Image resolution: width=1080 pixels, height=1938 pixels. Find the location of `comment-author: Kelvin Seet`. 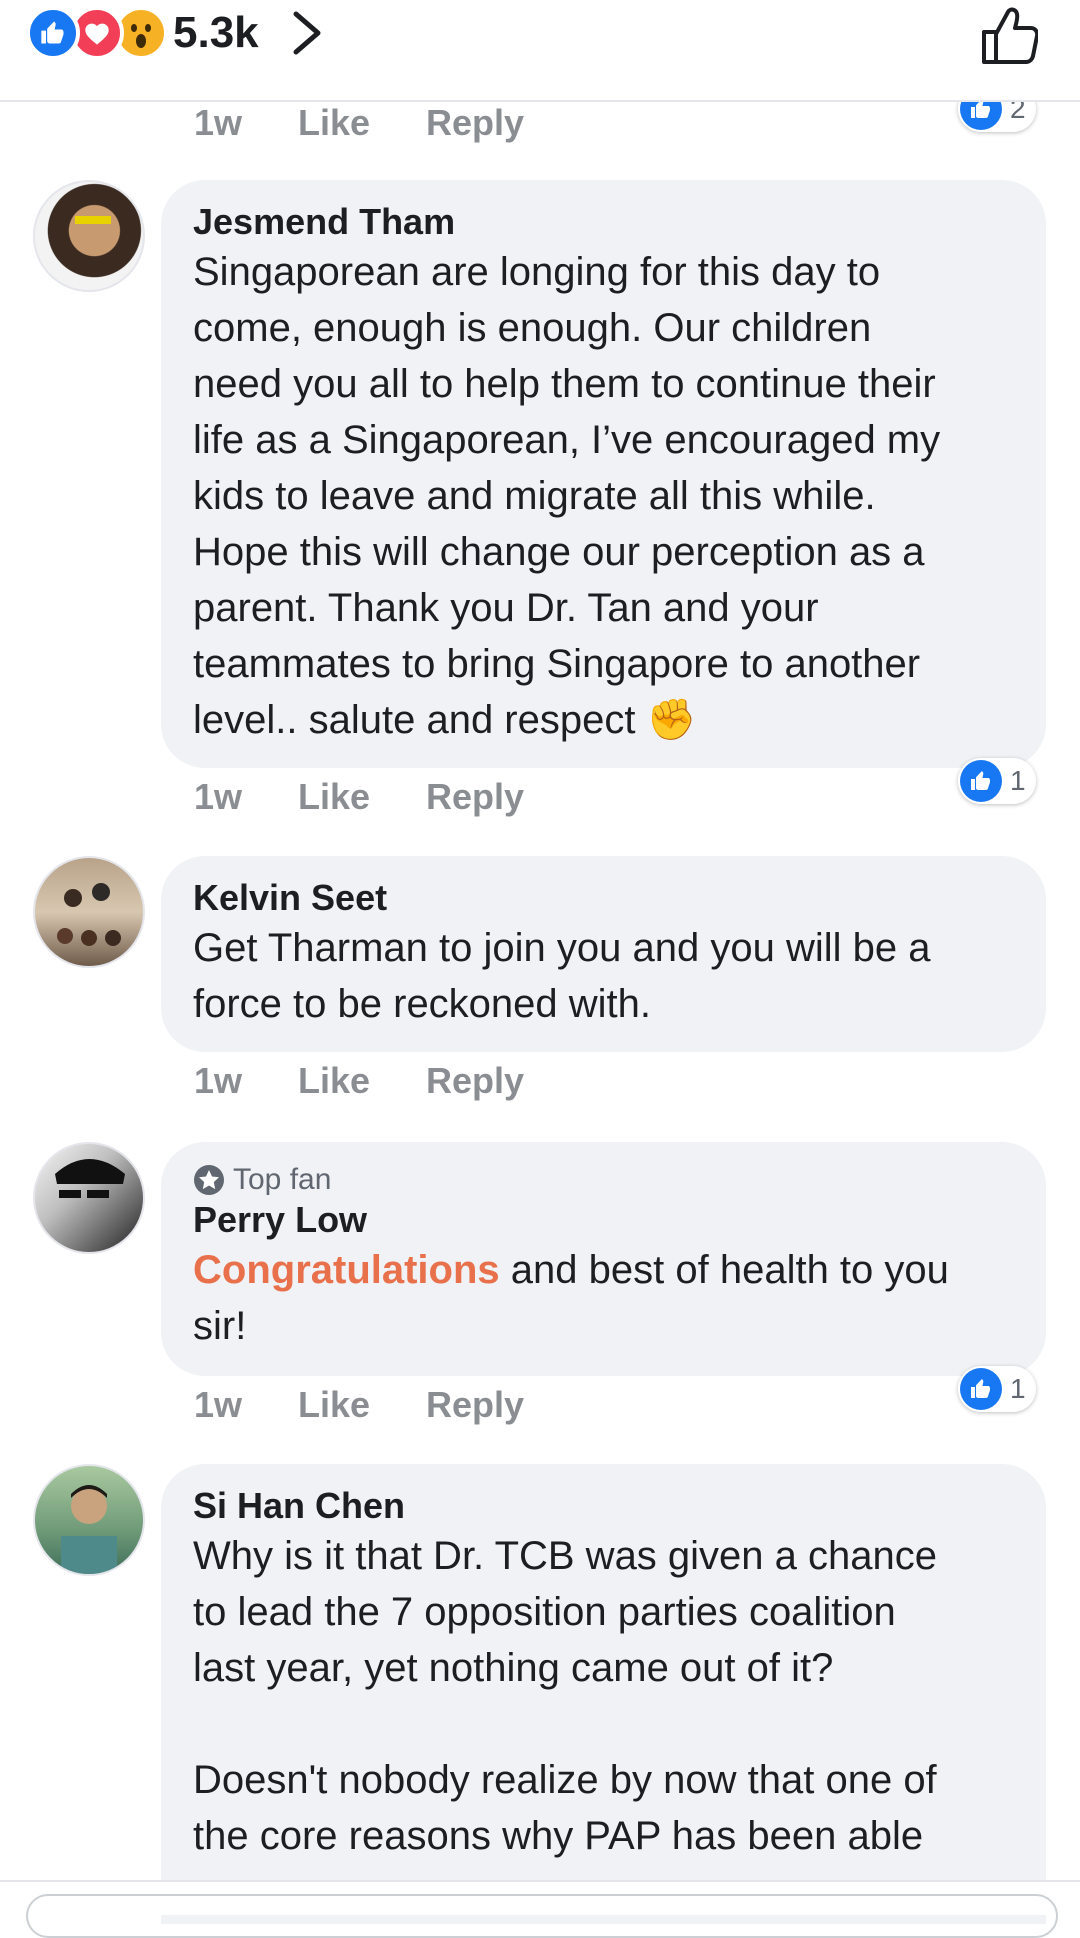

comment-author: Kelvin Seet is located at coordinates (603, 898).